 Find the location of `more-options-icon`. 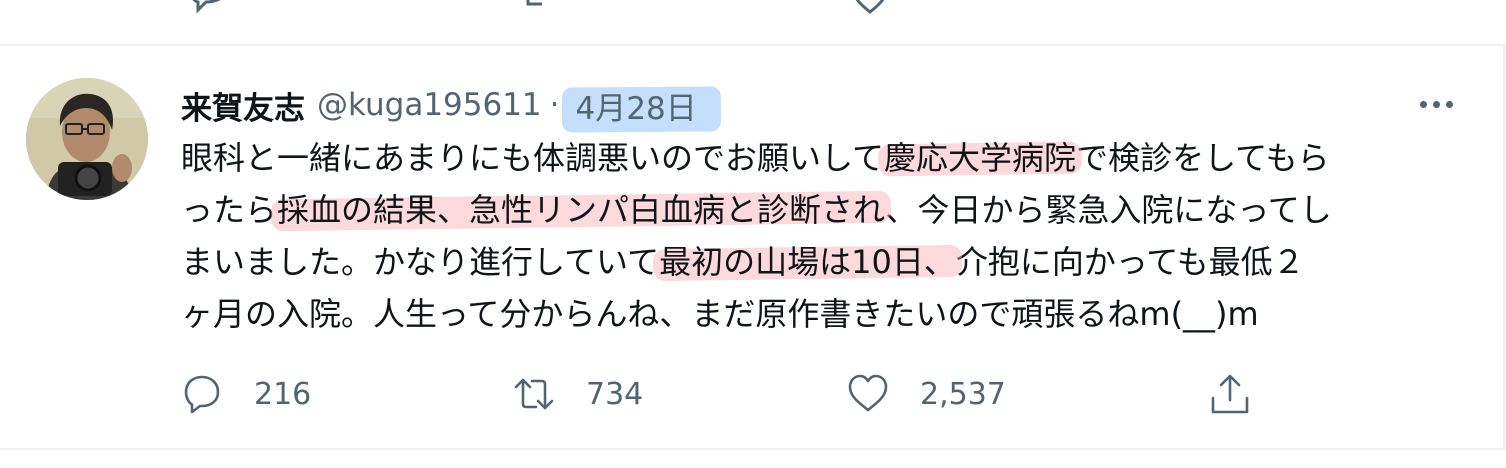

more-options-icon is located at coordinates (1436, 104).